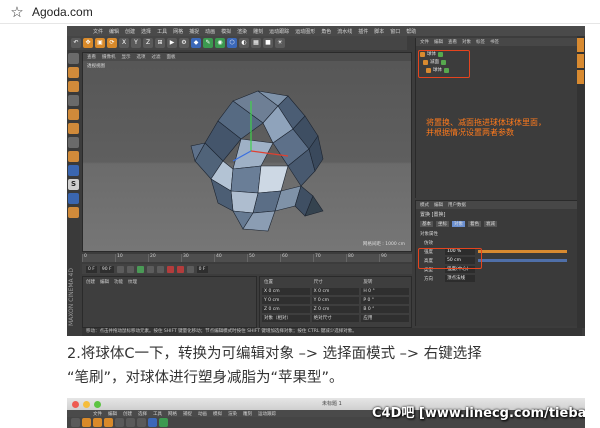 The height and width of the screenshot is (428, 600). I want to click on attribute-tab: 对象, so click(458, 224).